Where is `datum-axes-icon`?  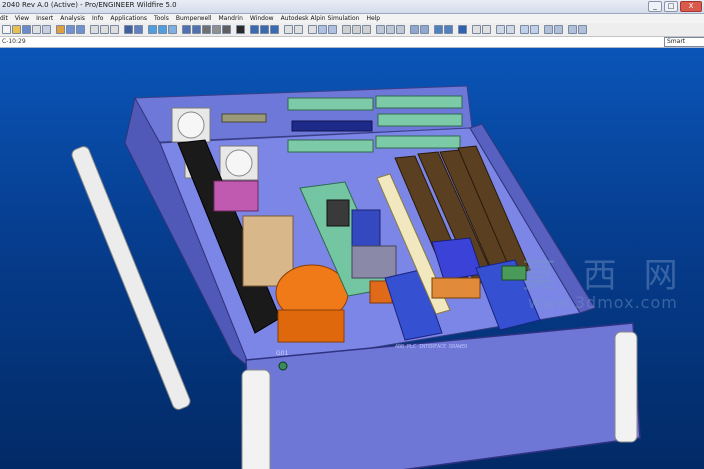
datum-axes-icon is located at coordinates (274, 29).